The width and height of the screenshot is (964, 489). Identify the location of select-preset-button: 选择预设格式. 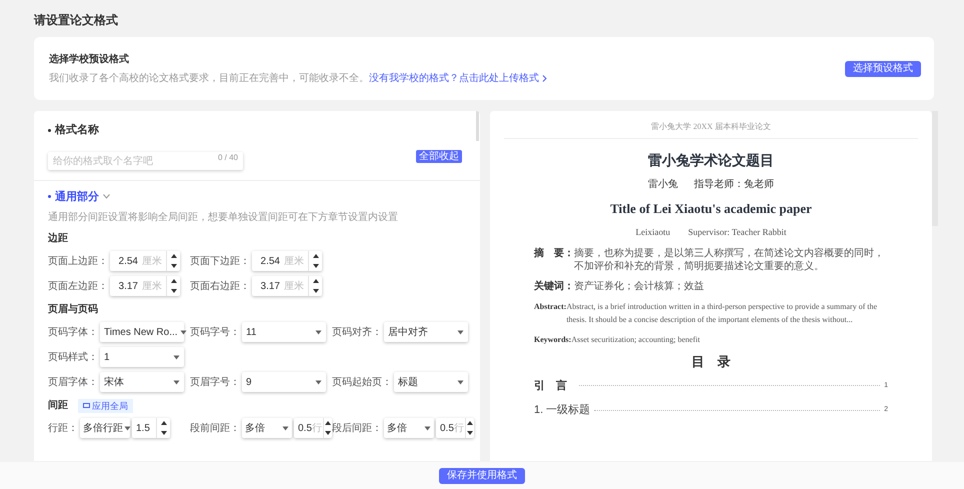
(883, 68).